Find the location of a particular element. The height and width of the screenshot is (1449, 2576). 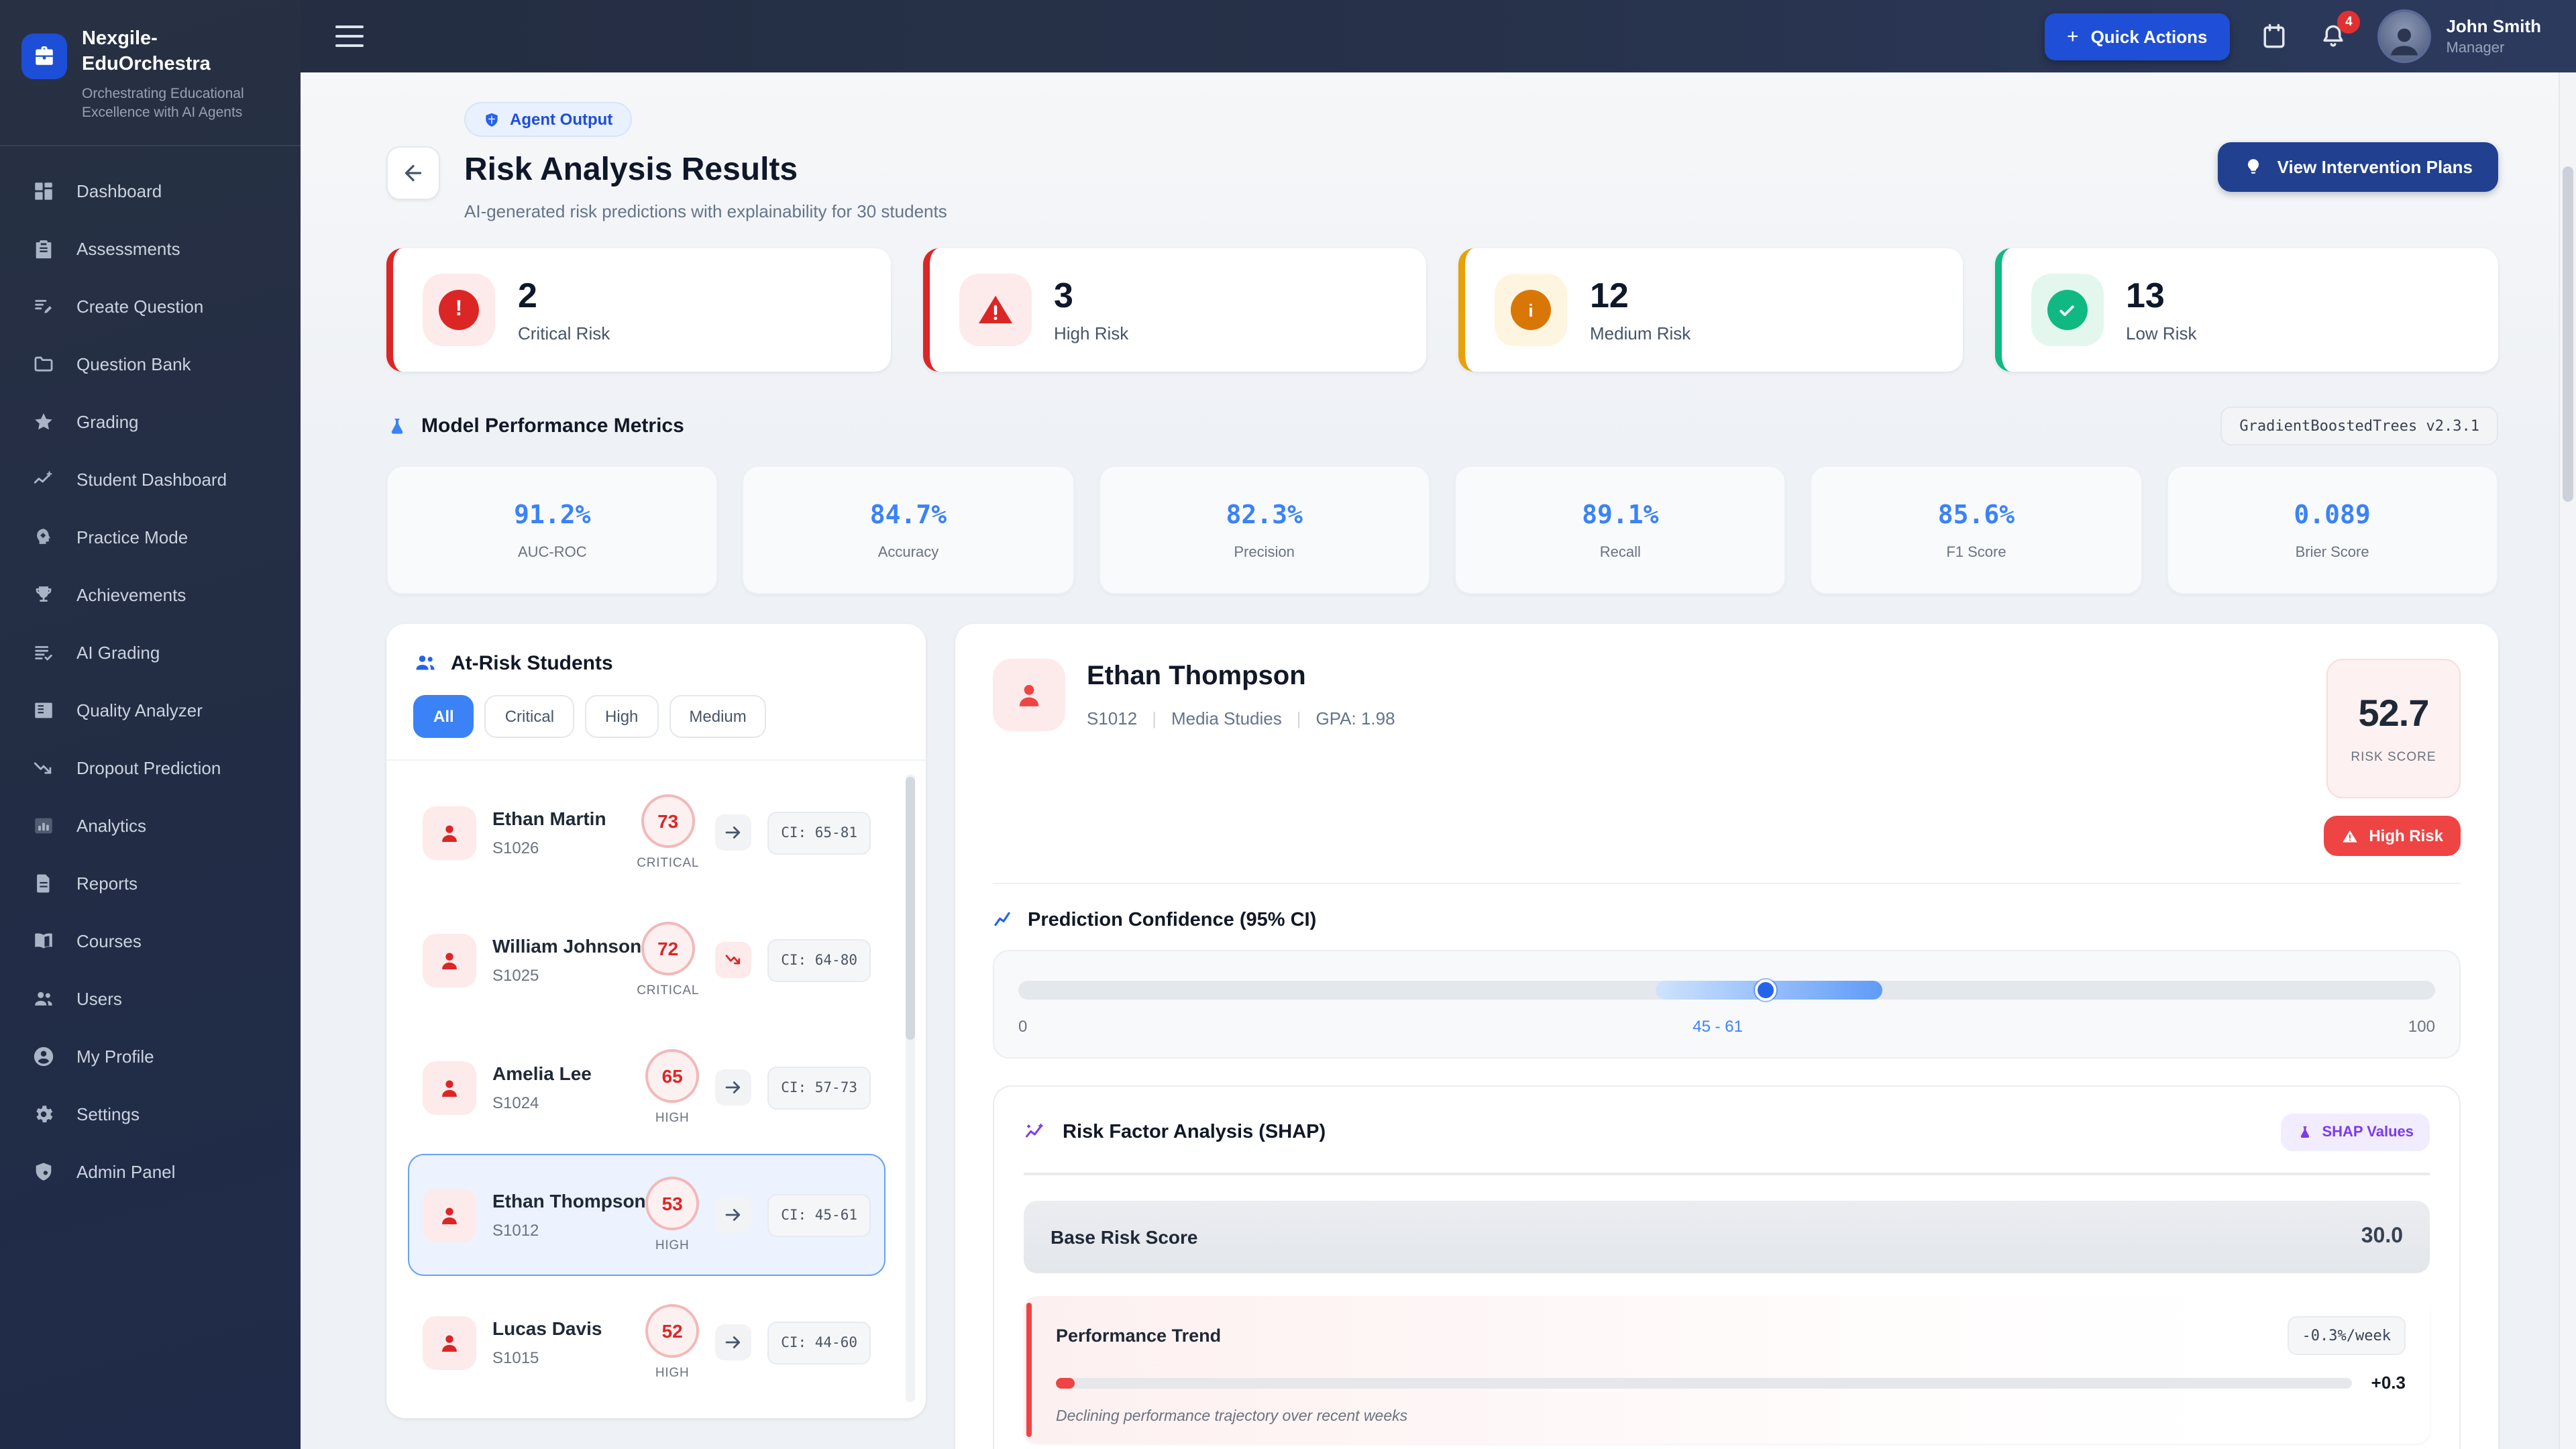

confidence-interval-badge: CI: 57-73 is located at coordinates (819, 1087).